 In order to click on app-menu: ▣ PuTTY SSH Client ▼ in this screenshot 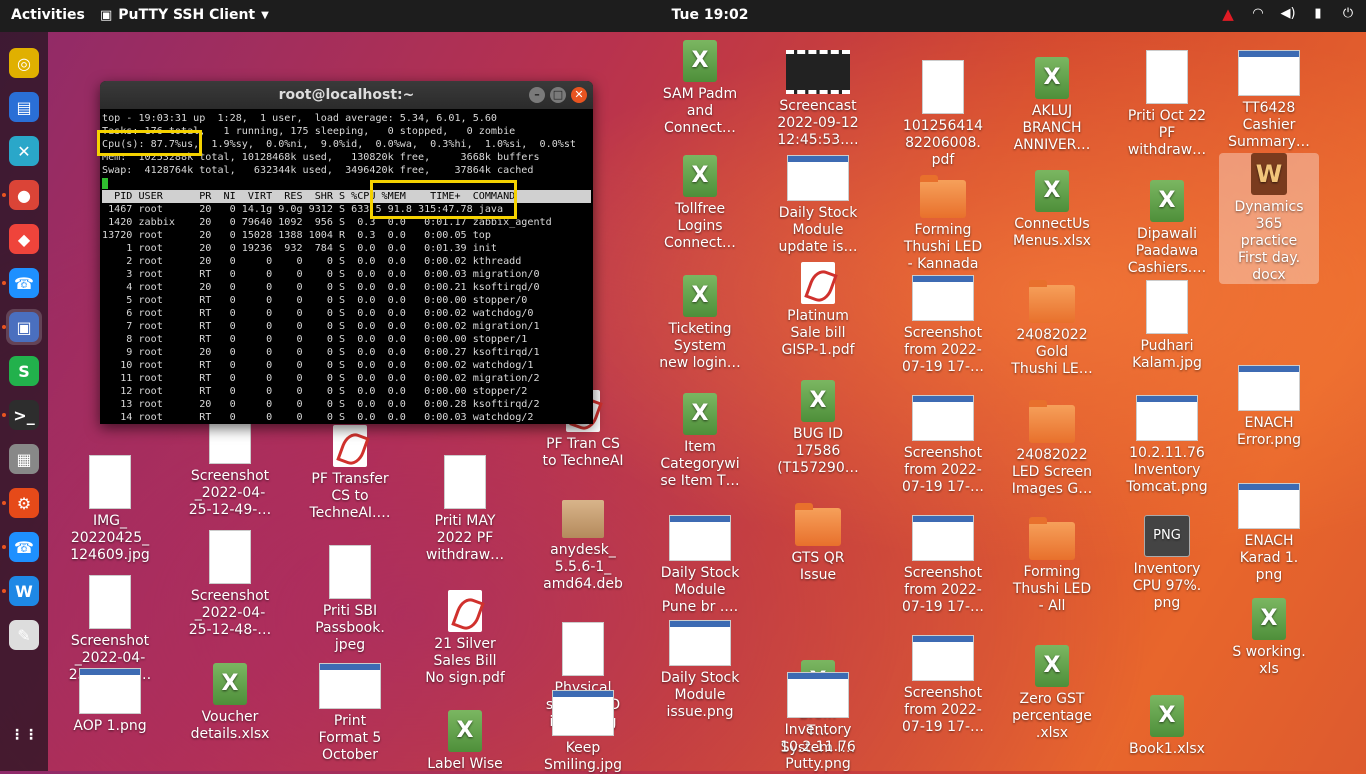, I will do `click(184, 15)`.